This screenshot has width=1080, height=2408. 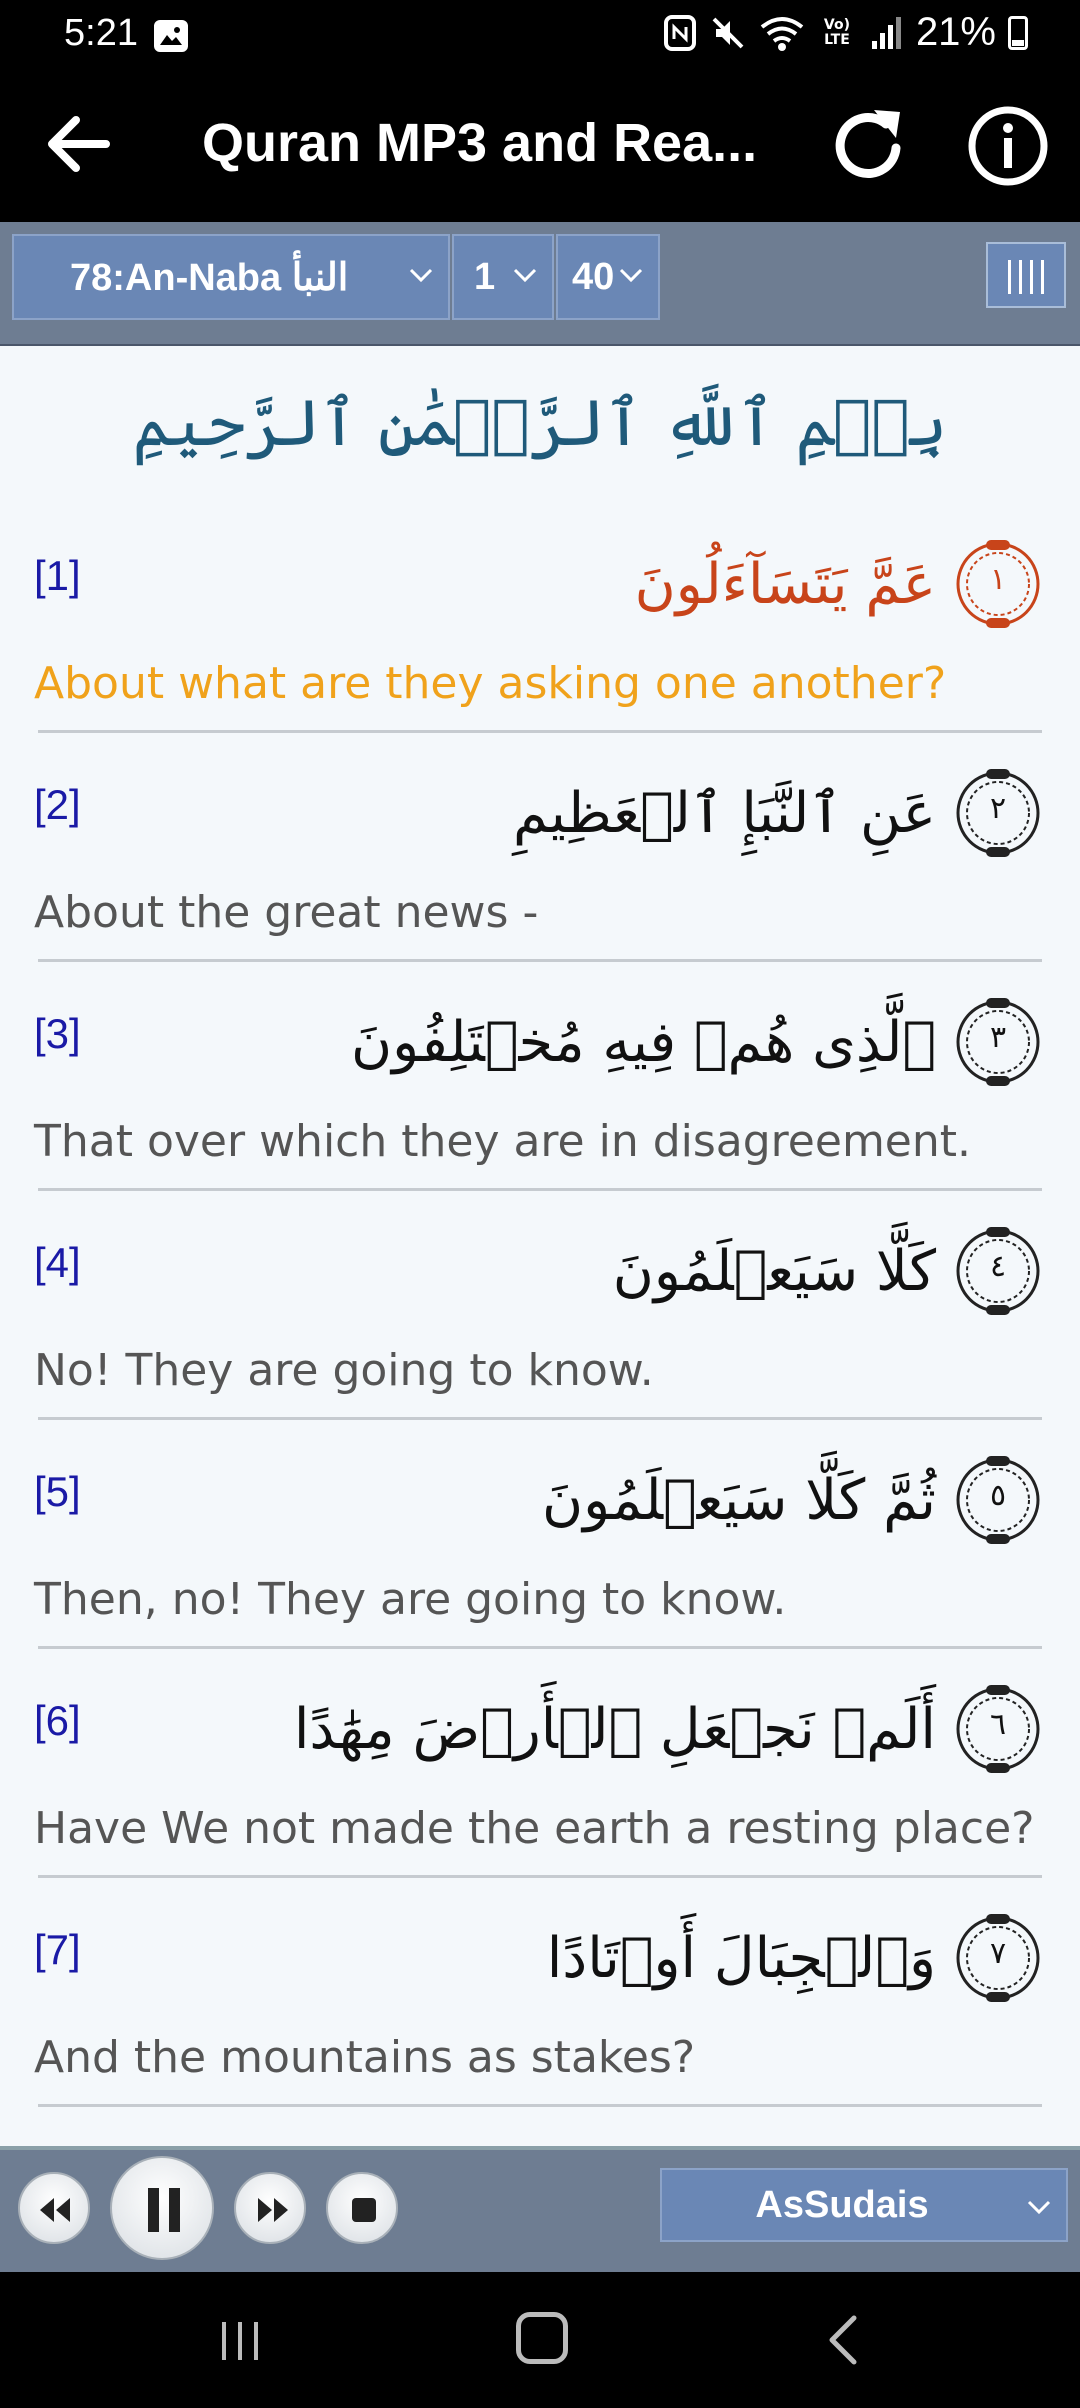 What do you see at coordinates (241, 2341) in the screenshot?
I see `recents-icon` at bounding box center [241, 2341].